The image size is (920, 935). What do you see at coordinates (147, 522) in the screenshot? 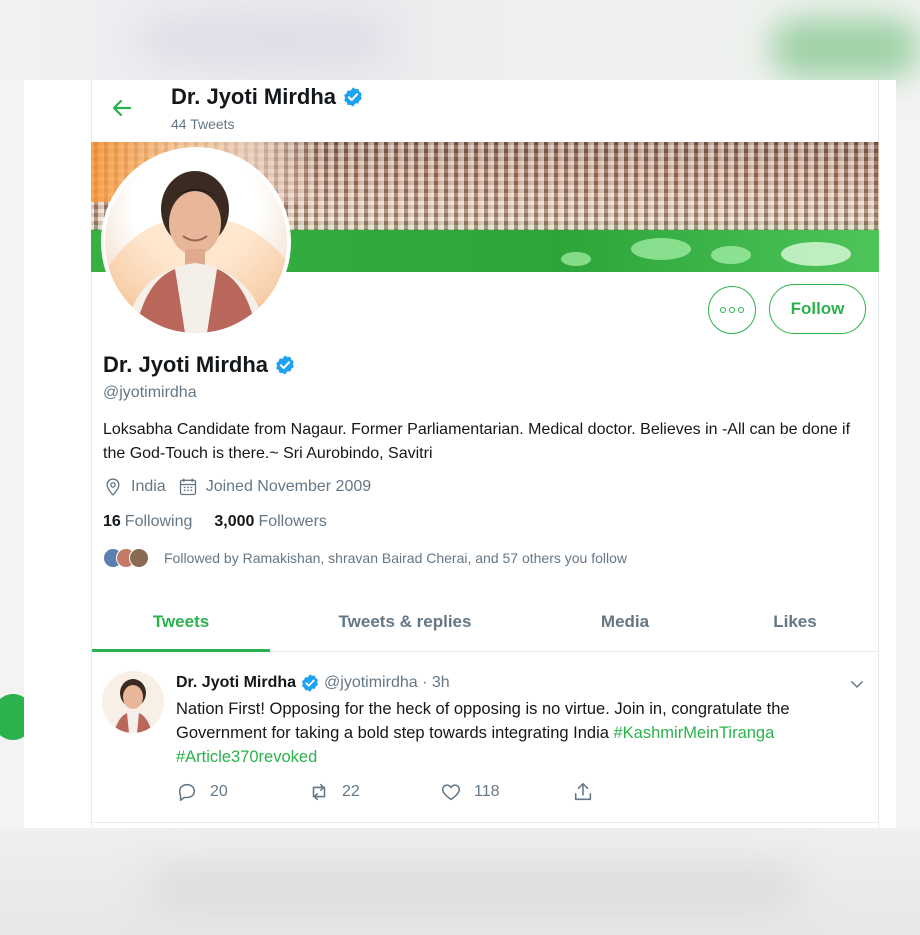
I see `following-link: 16 Following` at bounding box center [147, 522].